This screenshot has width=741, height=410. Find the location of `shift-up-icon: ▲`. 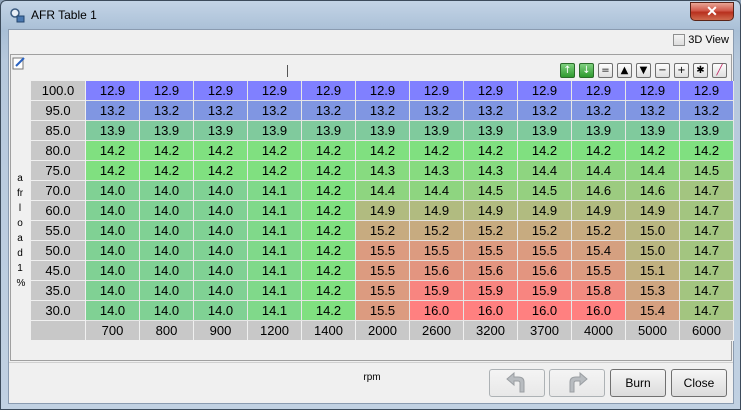

shift-up-icon: ▲ is located at coordinates (624, 70).